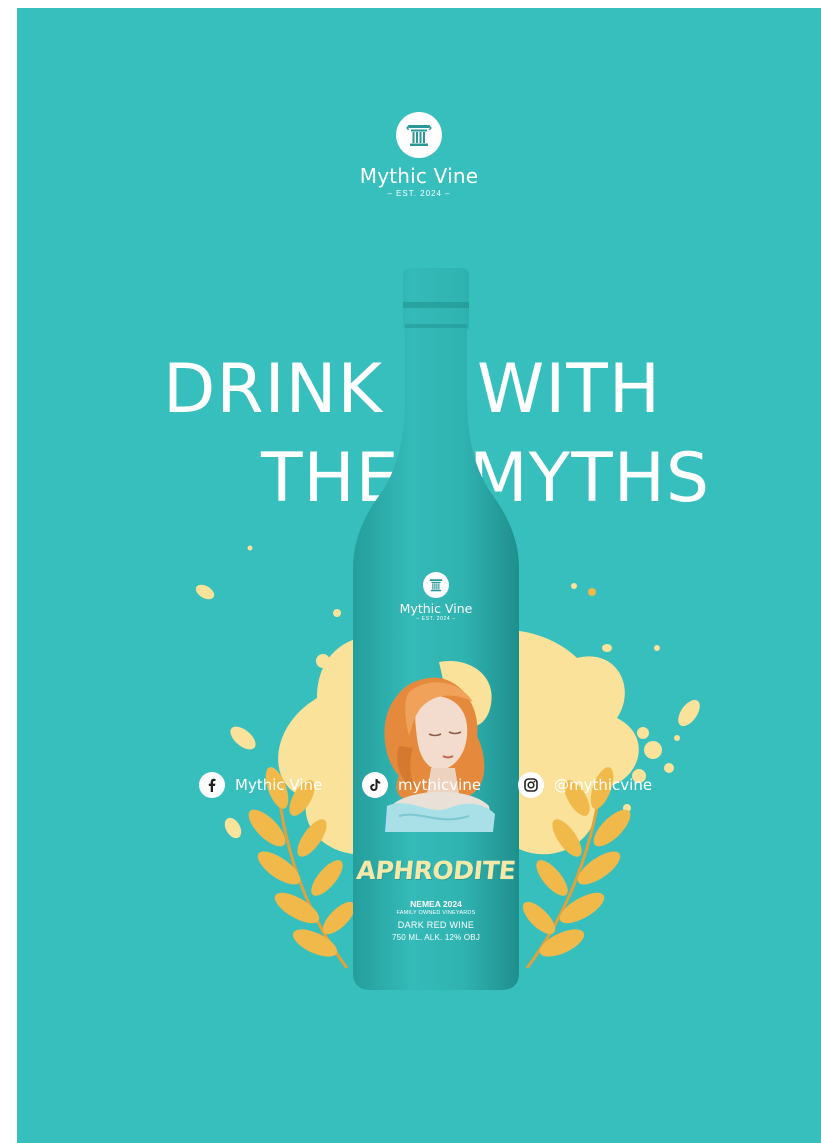 The width and height of the screenshot is (821, 1143). What do you see at coordinates (603, 785) in the screenshot?
I see `instagram-handle: @mythicvine` at bounding box center [603, 785].